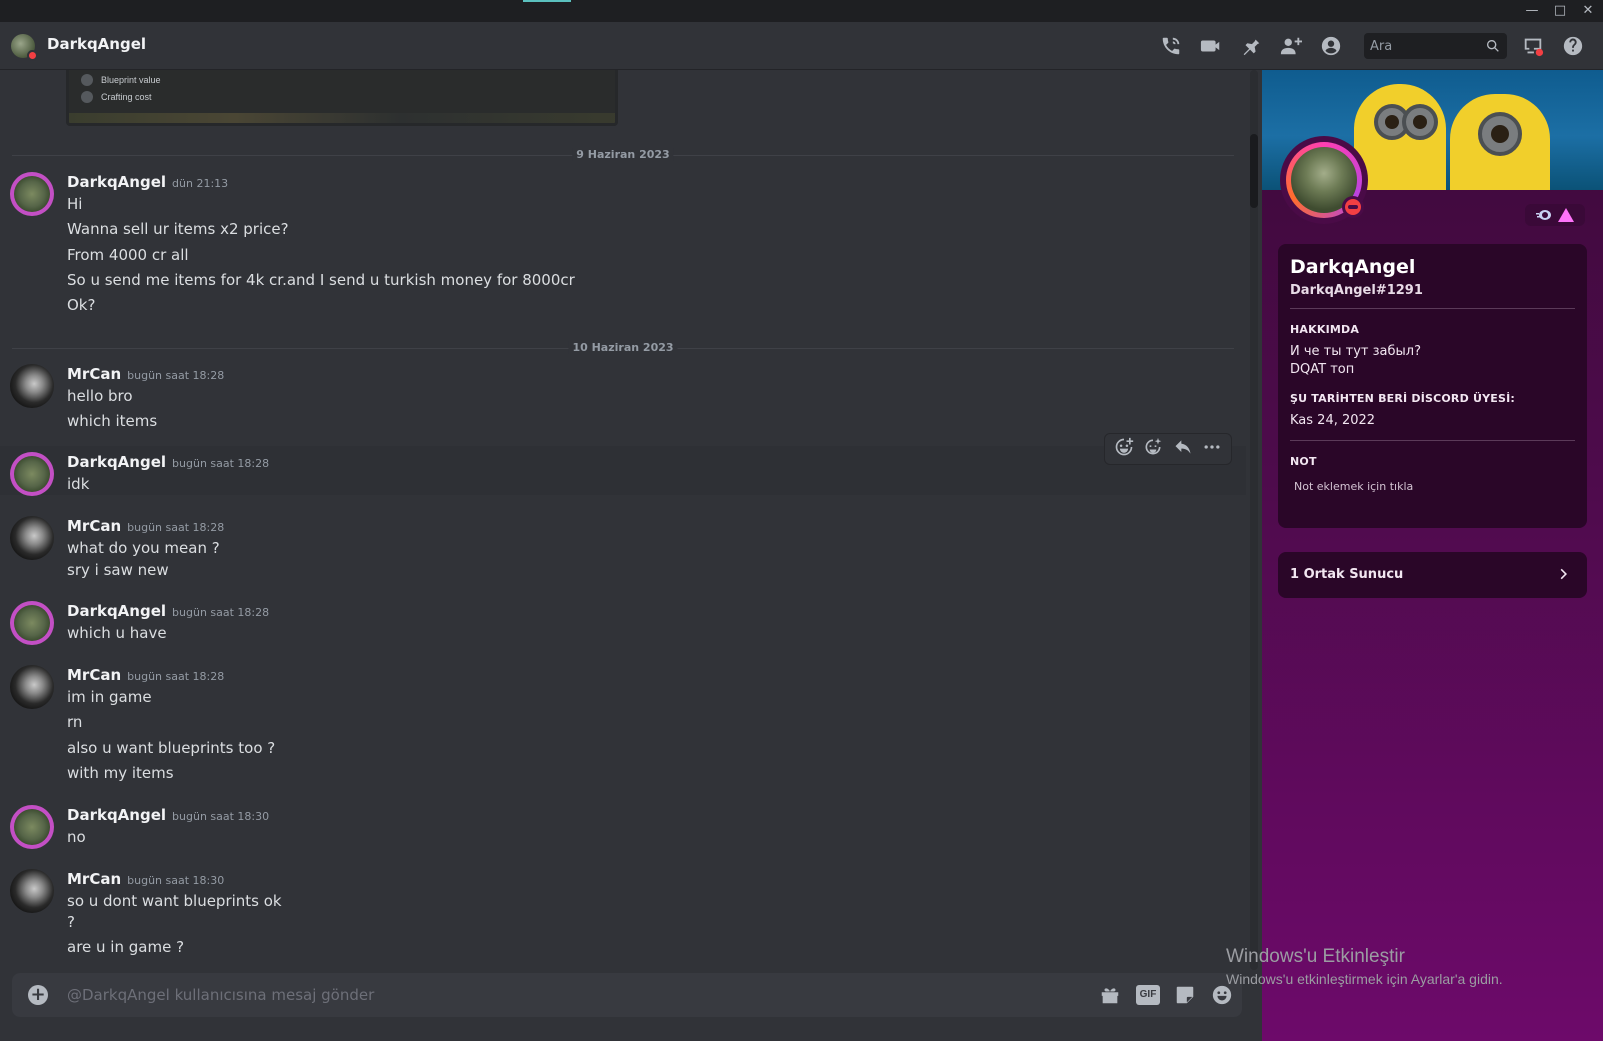  I want to click on dnd-status-icon, so click(1353, 207).